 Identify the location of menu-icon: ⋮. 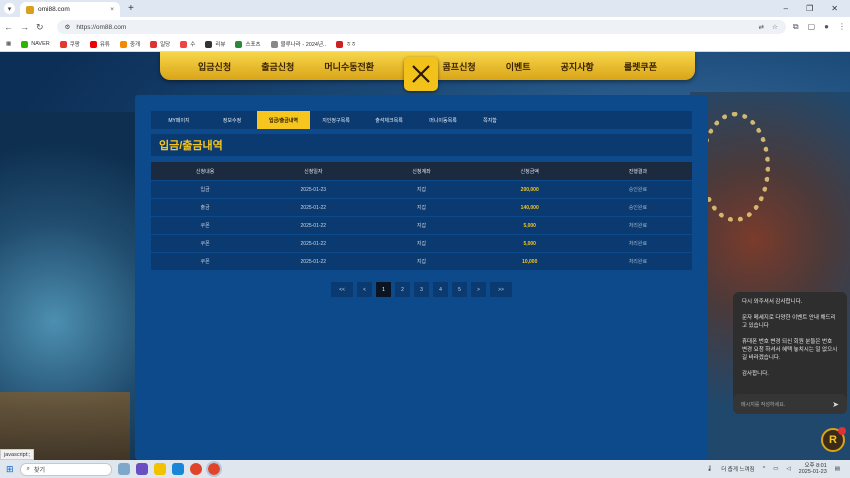
(842, 27).